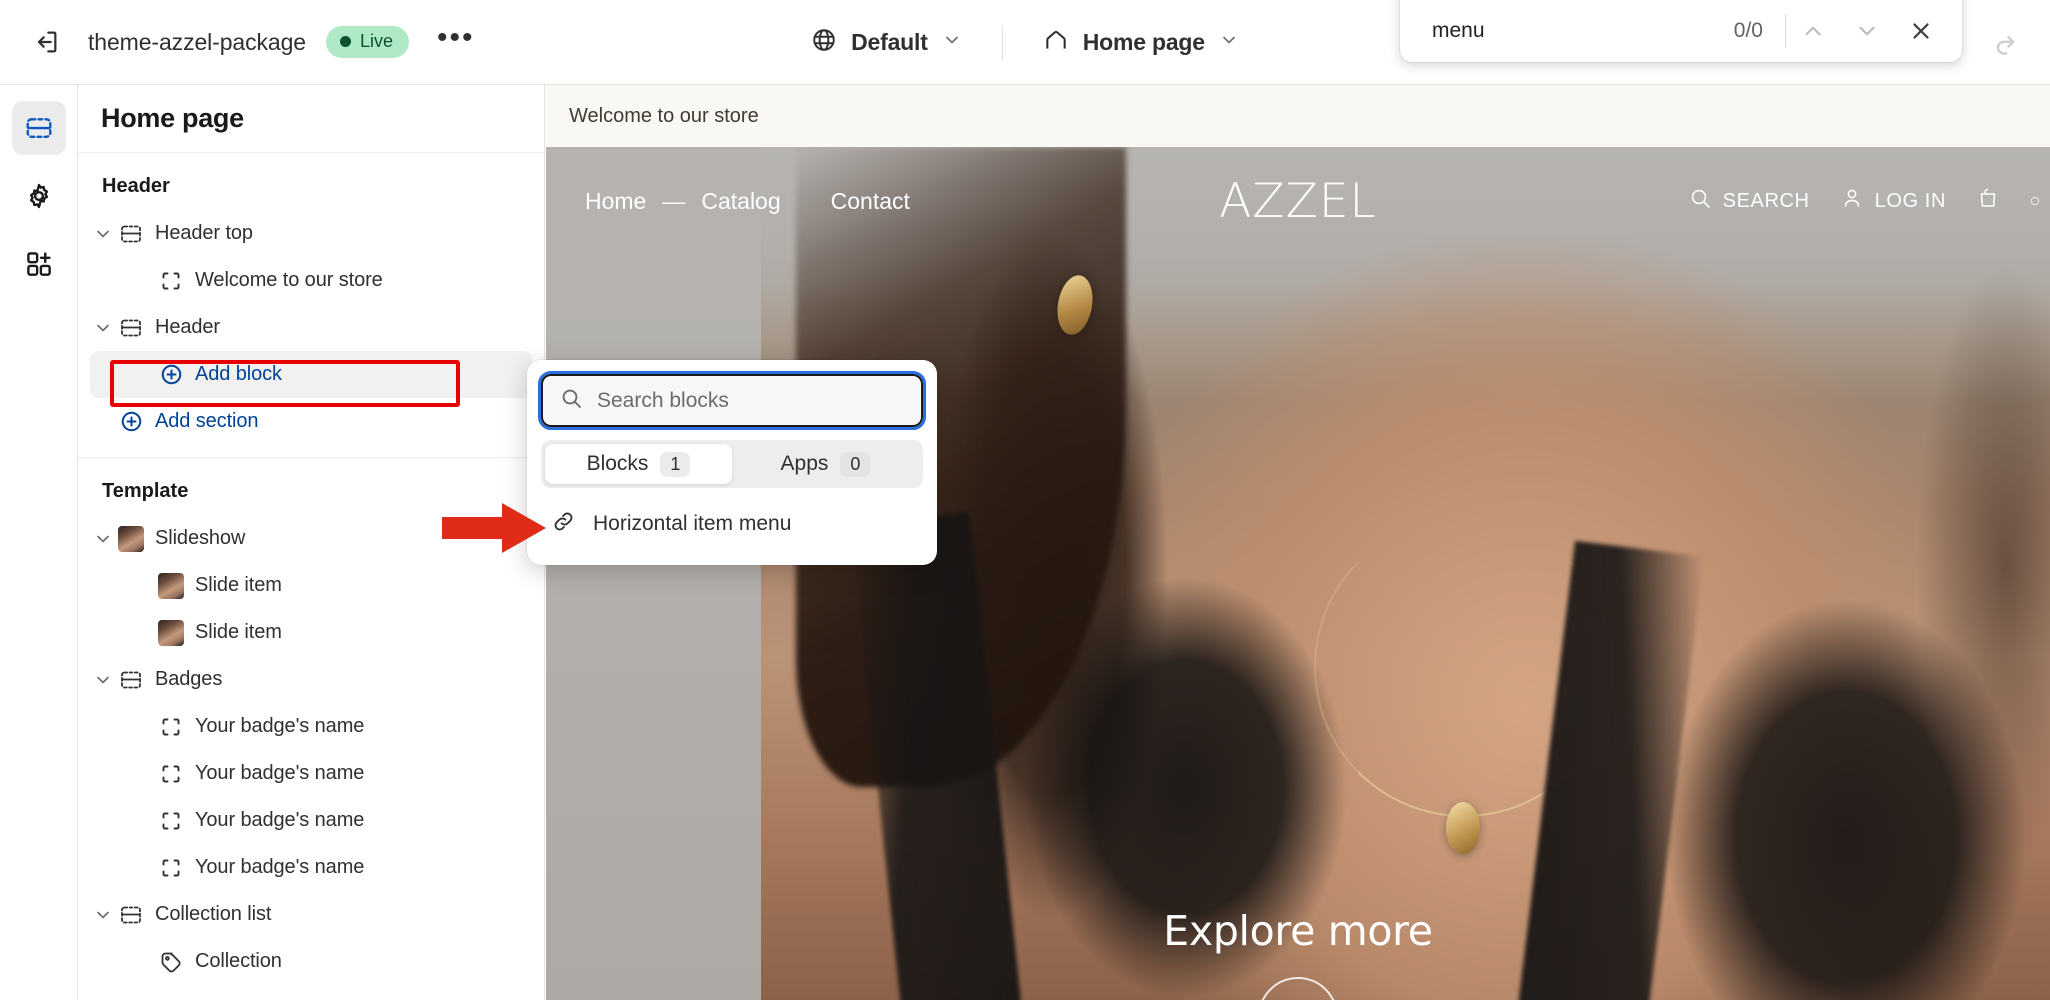  I want to click on tree-row: Welcome to our store, so click(311, 280).